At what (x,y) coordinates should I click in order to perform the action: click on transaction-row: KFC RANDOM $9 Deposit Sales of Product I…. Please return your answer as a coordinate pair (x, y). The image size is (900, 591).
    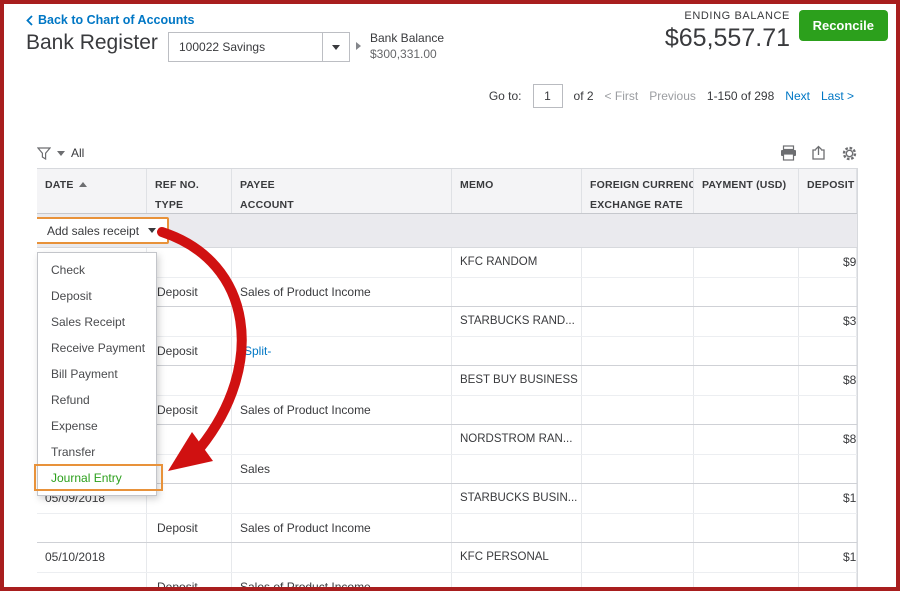
    Looking at the image, I should click on (447, 277).